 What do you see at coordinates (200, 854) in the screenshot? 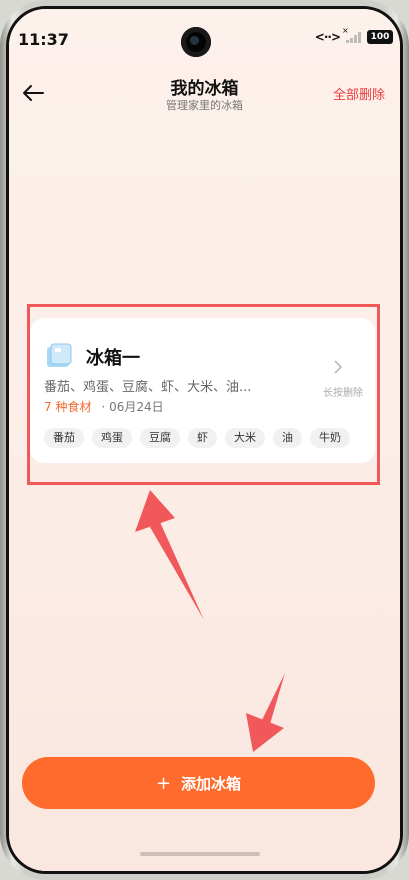
I see `home-indicator` at bounding box center [200, 854].